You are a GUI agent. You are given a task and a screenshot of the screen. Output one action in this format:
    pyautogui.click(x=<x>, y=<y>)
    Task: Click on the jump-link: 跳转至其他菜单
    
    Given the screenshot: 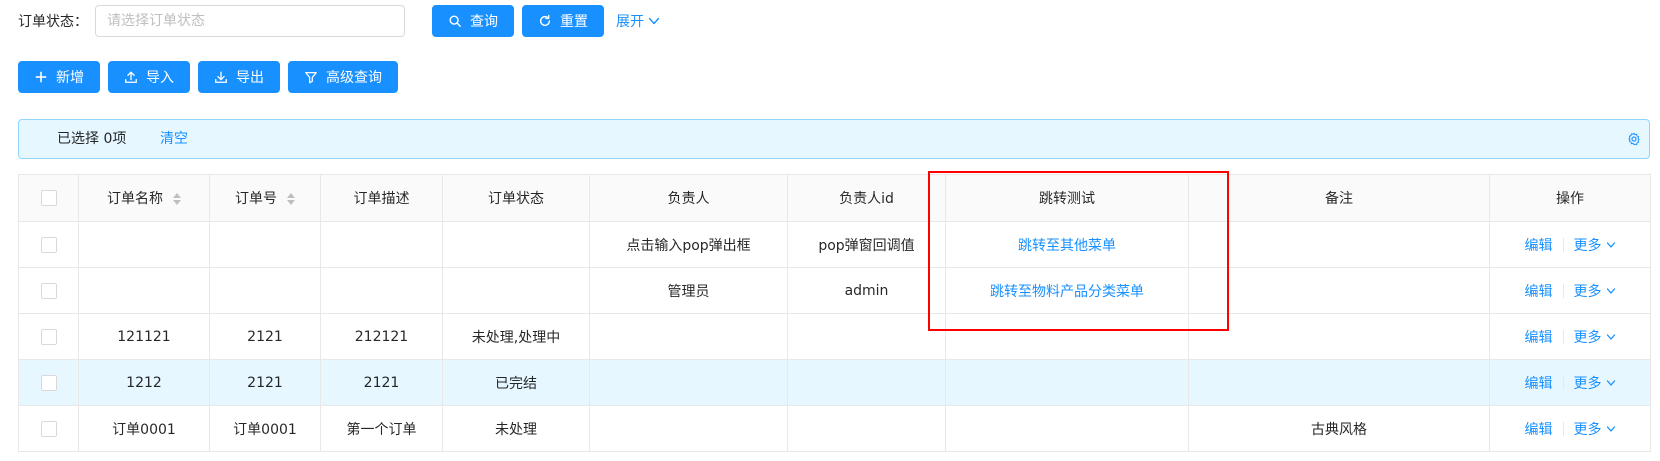 What is the action you would take?
    pyautogui.click(x=1067, y=246)
    